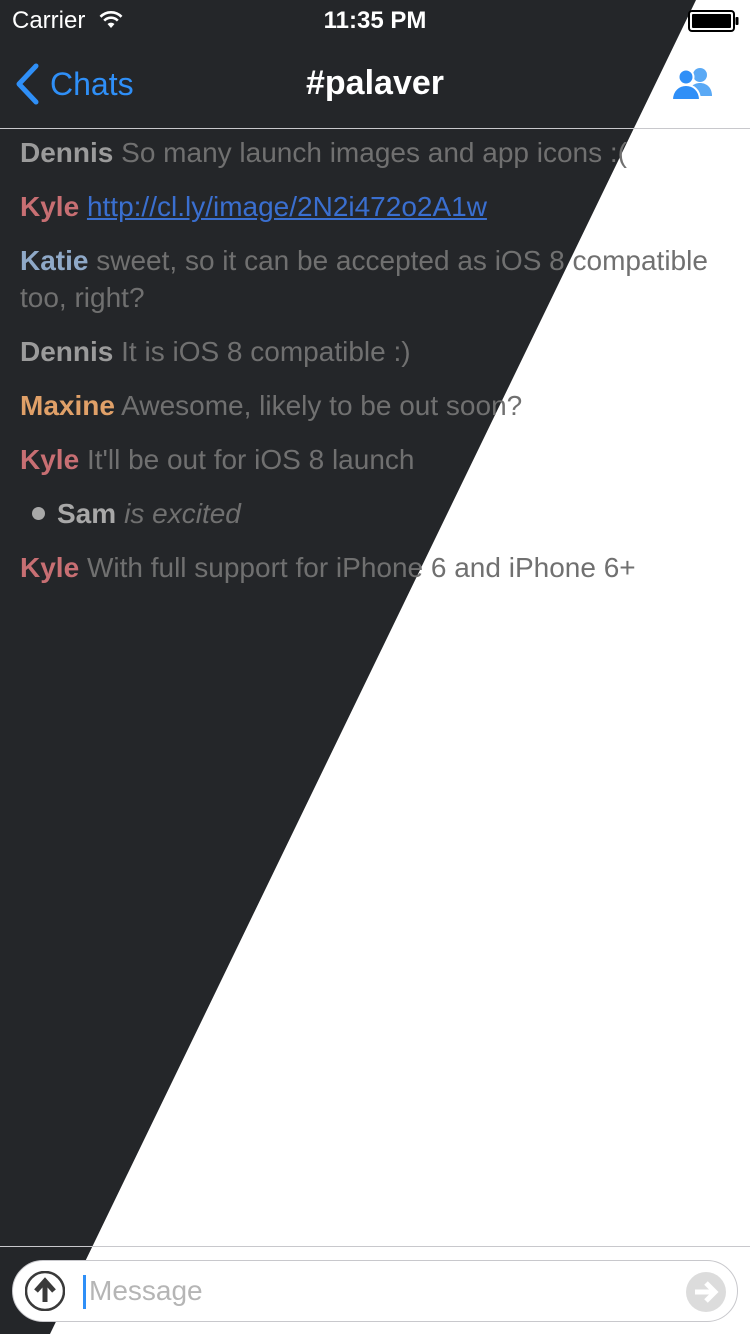 The height and width of the screenshot is (1334, 750). What do you see at coordinates (266, 351) in the screenshot?
I see `message-text: It is iOS 8 compatible :)` at bounding box center [266, 351].